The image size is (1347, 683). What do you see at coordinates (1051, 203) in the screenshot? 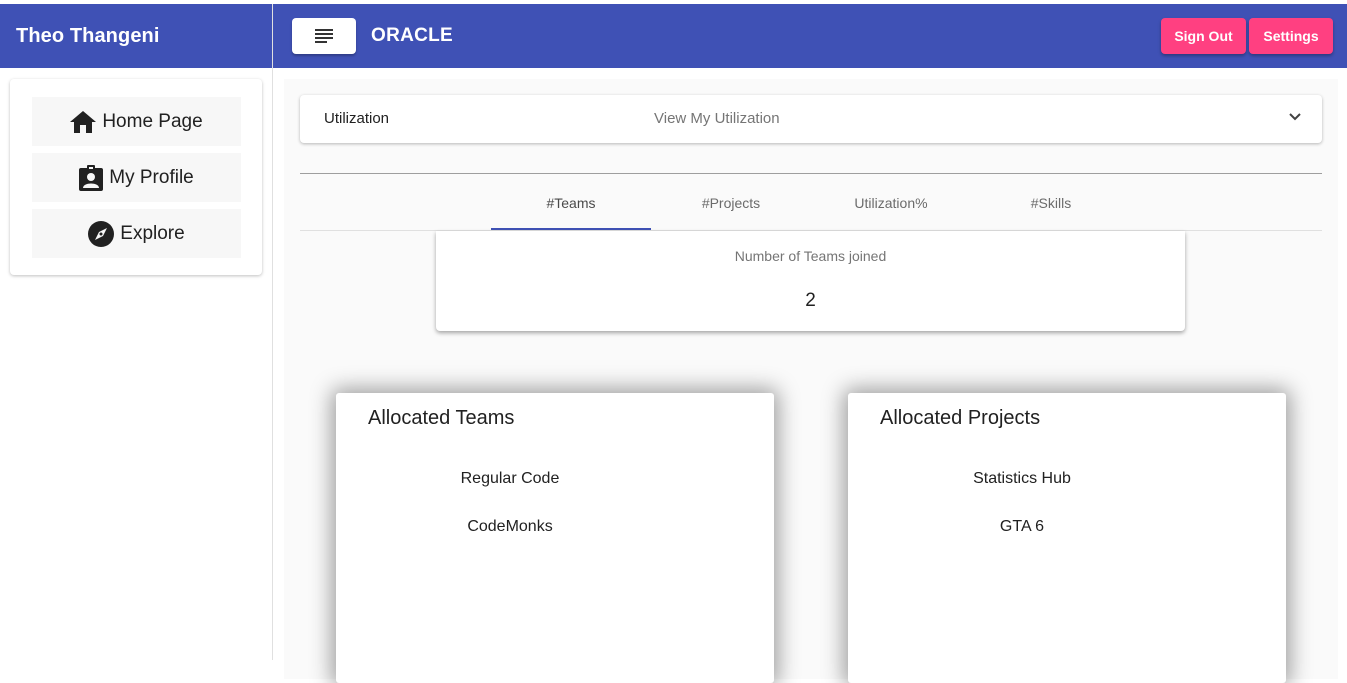
I see `tab-skills: #Skills` at bounding box center [1051, 203].